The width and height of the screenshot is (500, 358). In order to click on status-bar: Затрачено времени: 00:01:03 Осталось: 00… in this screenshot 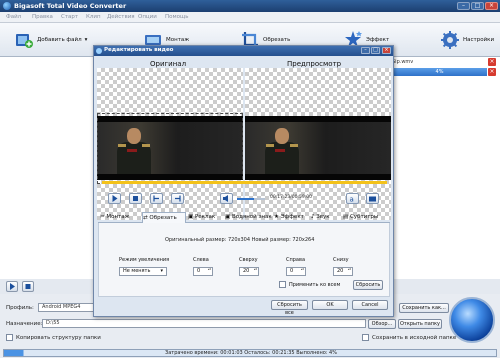, I will do `click(250, 353)`.